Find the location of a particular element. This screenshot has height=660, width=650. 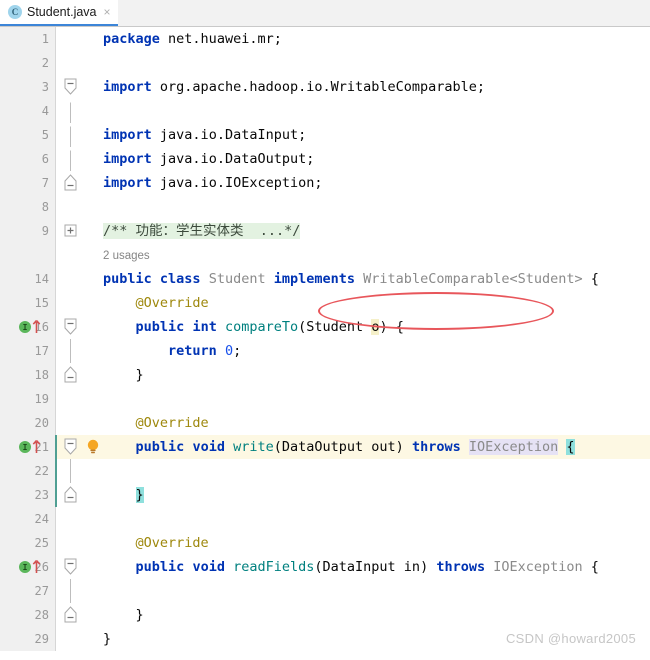

code-line: 18 } is located at coordinates (325, 375).